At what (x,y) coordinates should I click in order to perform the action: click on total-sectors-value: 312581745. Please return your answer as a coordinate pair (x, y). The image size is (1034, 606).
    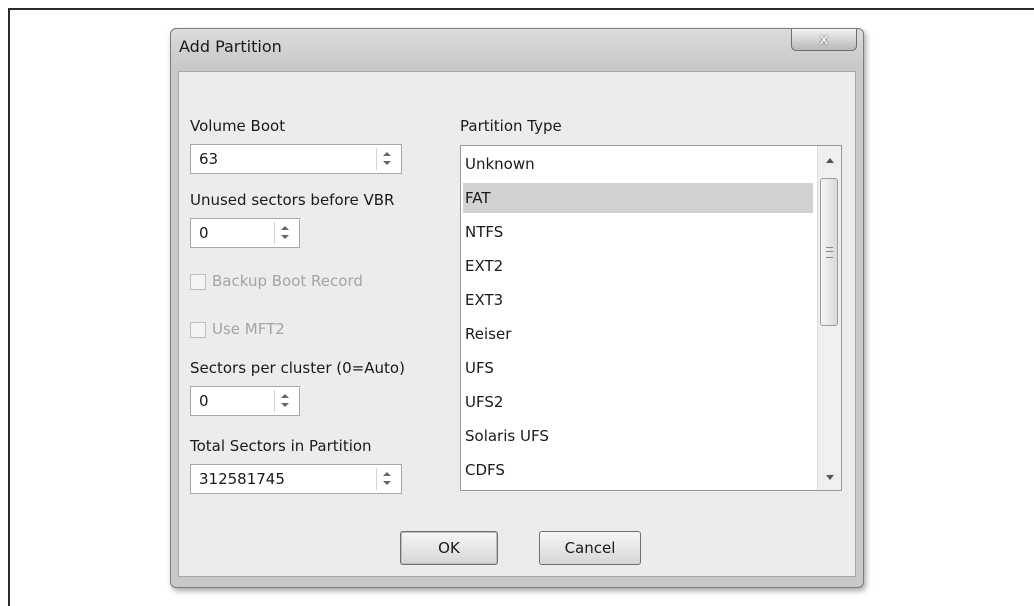
    Looking at the image, I should click on (242, 479).